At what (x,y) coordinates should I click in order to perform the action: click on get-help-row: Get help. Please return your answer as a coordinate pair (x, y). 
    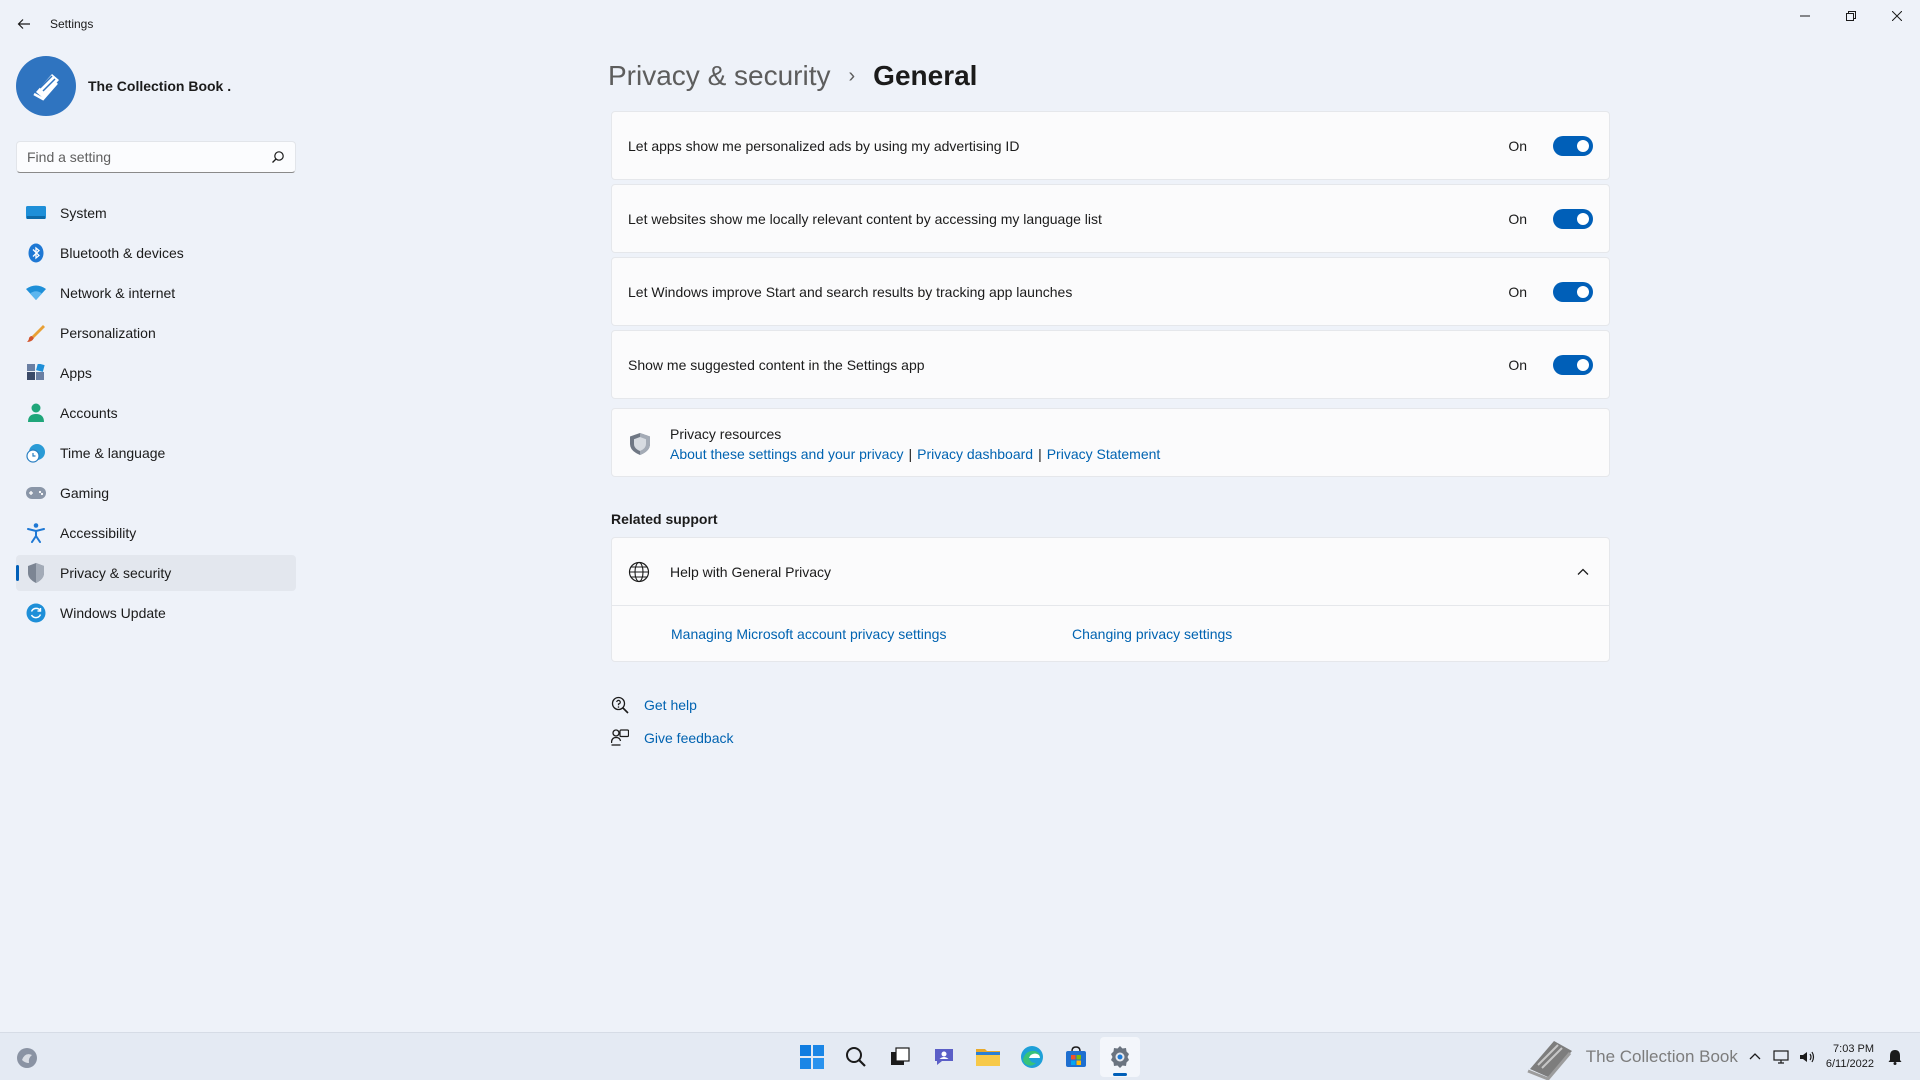
    Looking at the image, I should click on (654, 705).